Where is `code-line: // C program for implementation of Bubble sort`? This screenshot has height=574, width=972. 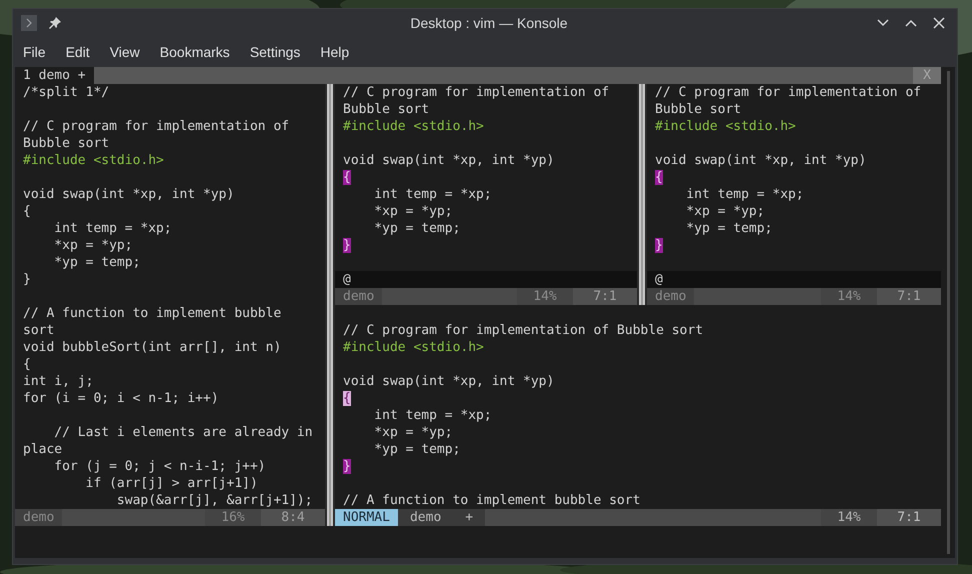
code-line: // C program for implementation of Bubble sort is located at coordinates (523, 330).